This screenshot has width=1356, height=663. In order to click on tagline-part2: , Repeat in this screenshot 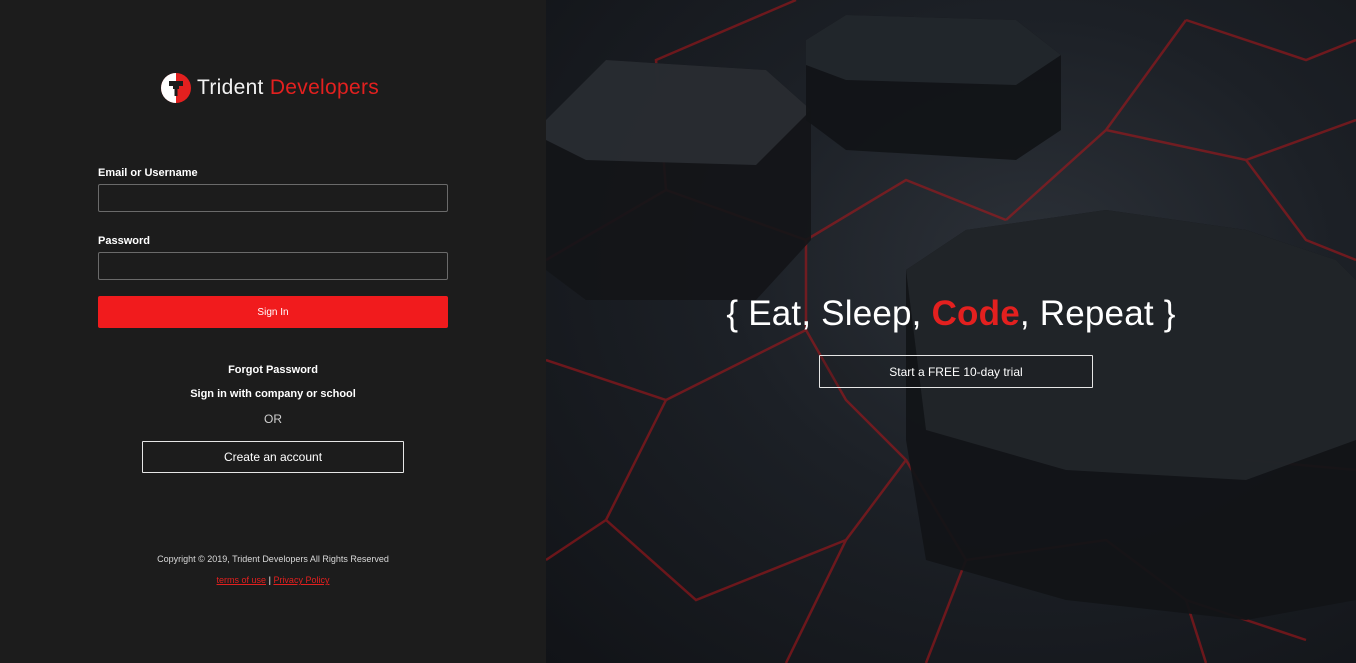, I will do `click(1086, 313)`.